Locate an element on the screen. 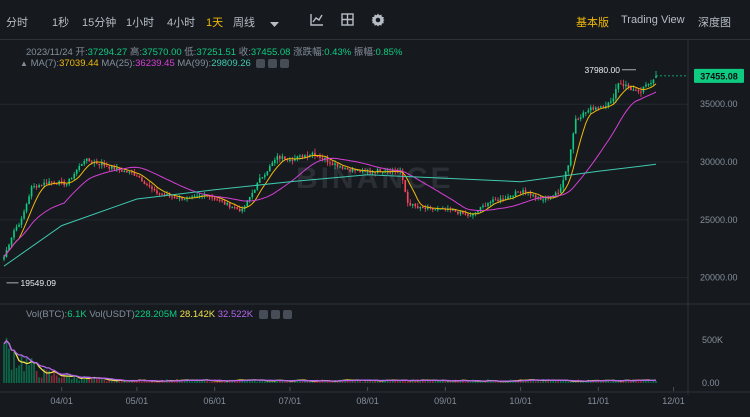  view-depth: 深度图 is located at coordinates (714, 22).